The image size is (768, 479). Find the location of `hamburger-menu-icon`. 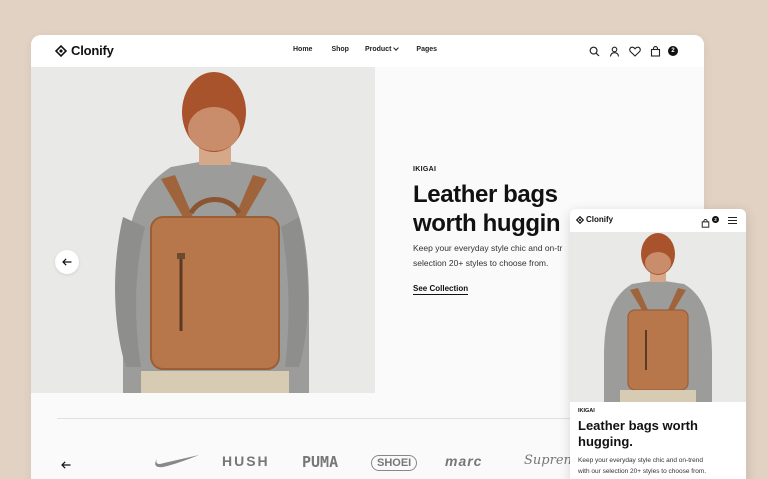

hamburger-menu-icon is located at coordinates (732, 221).